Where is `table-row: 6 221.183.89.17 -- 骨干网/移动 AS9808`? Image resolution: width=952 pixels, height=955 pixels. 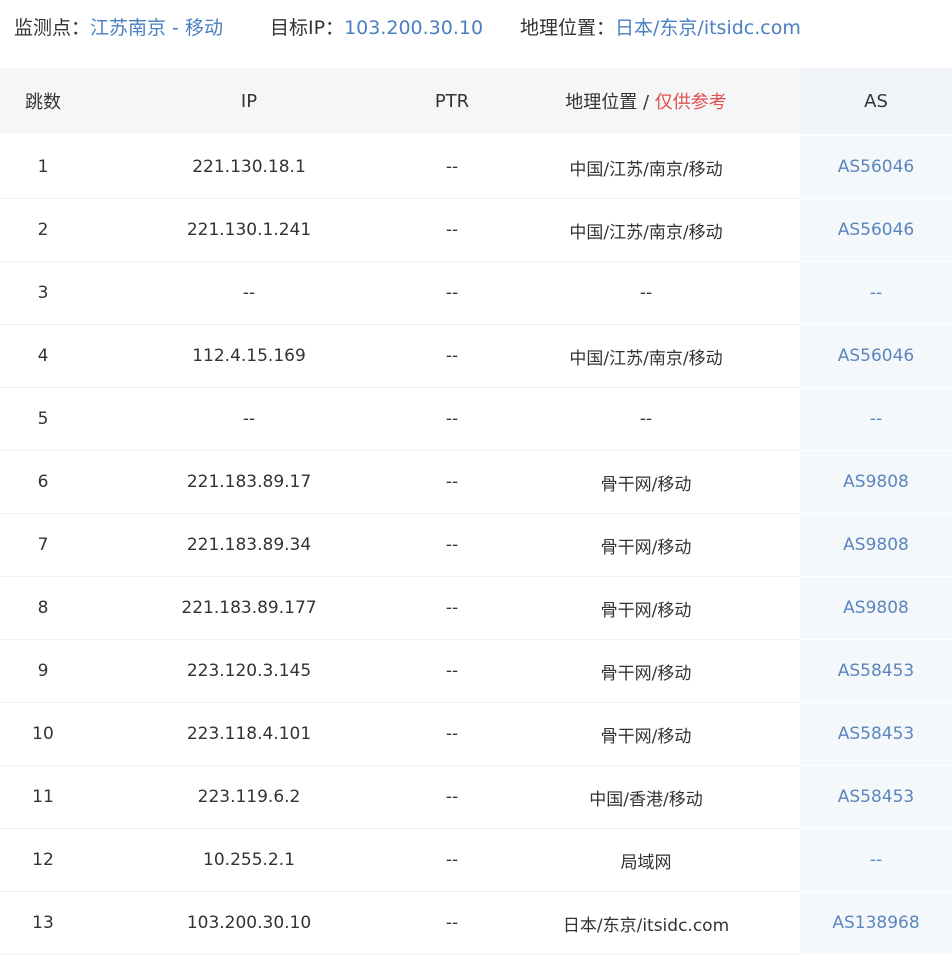 table-row: 6 221.183.89.17 -- 骨干网/移动 AS9808 is located at coordinates (476, 482).